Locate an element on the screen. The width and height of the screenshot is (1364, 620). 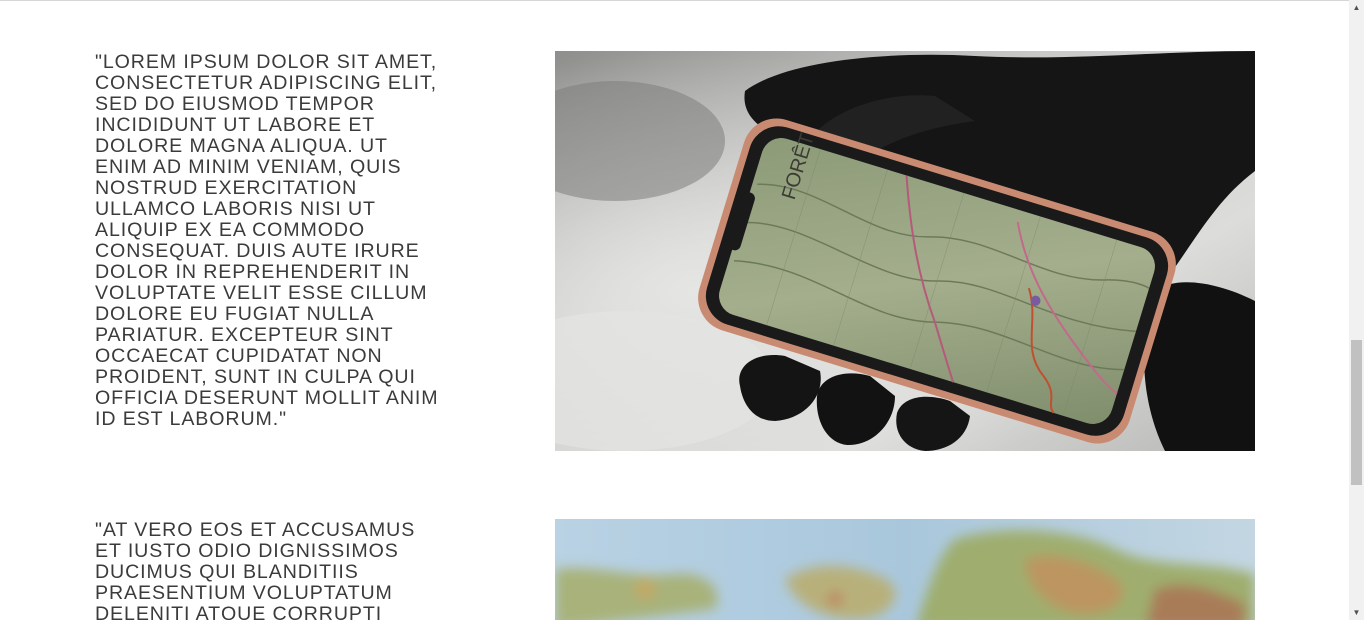
vertical-scrollbar: ▲ ▼ is located at coordinates (1356, 310).